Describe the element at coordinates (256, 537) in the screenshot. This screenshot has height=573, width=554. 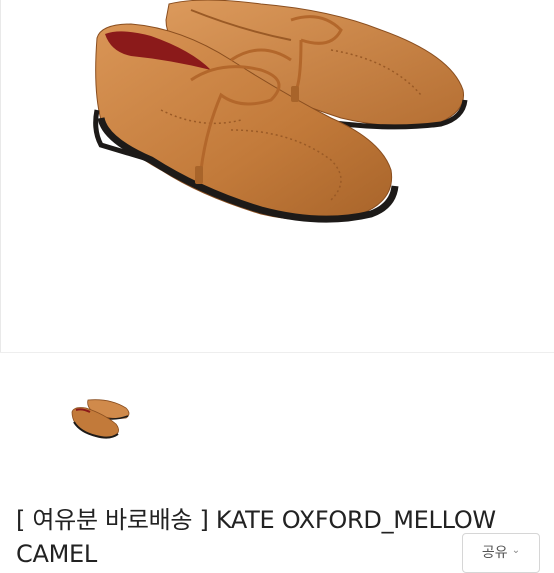
I see `product-title: [ 여유분 바로배송 ] KATE OXFORD_MELLOW CAMEL` at that location.